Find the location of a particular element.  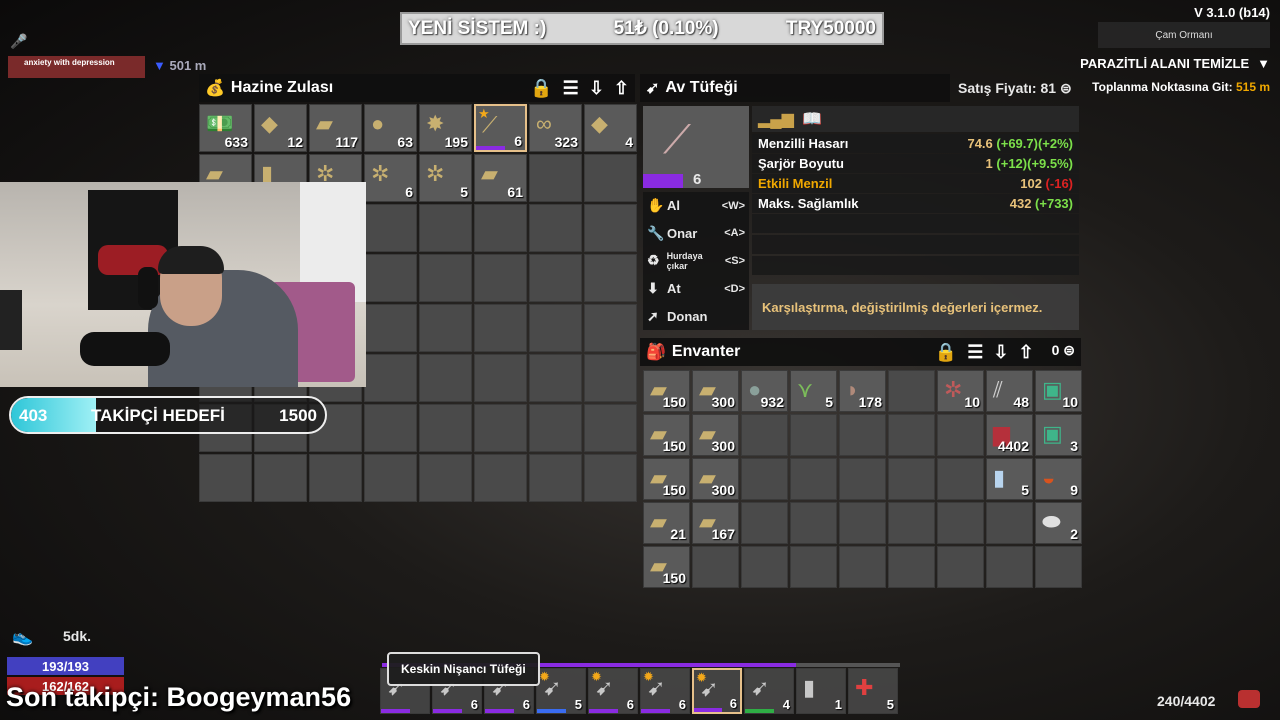

action-3: ♻ Hurdaya çıkar <S> is located at coordinates (696, 261).